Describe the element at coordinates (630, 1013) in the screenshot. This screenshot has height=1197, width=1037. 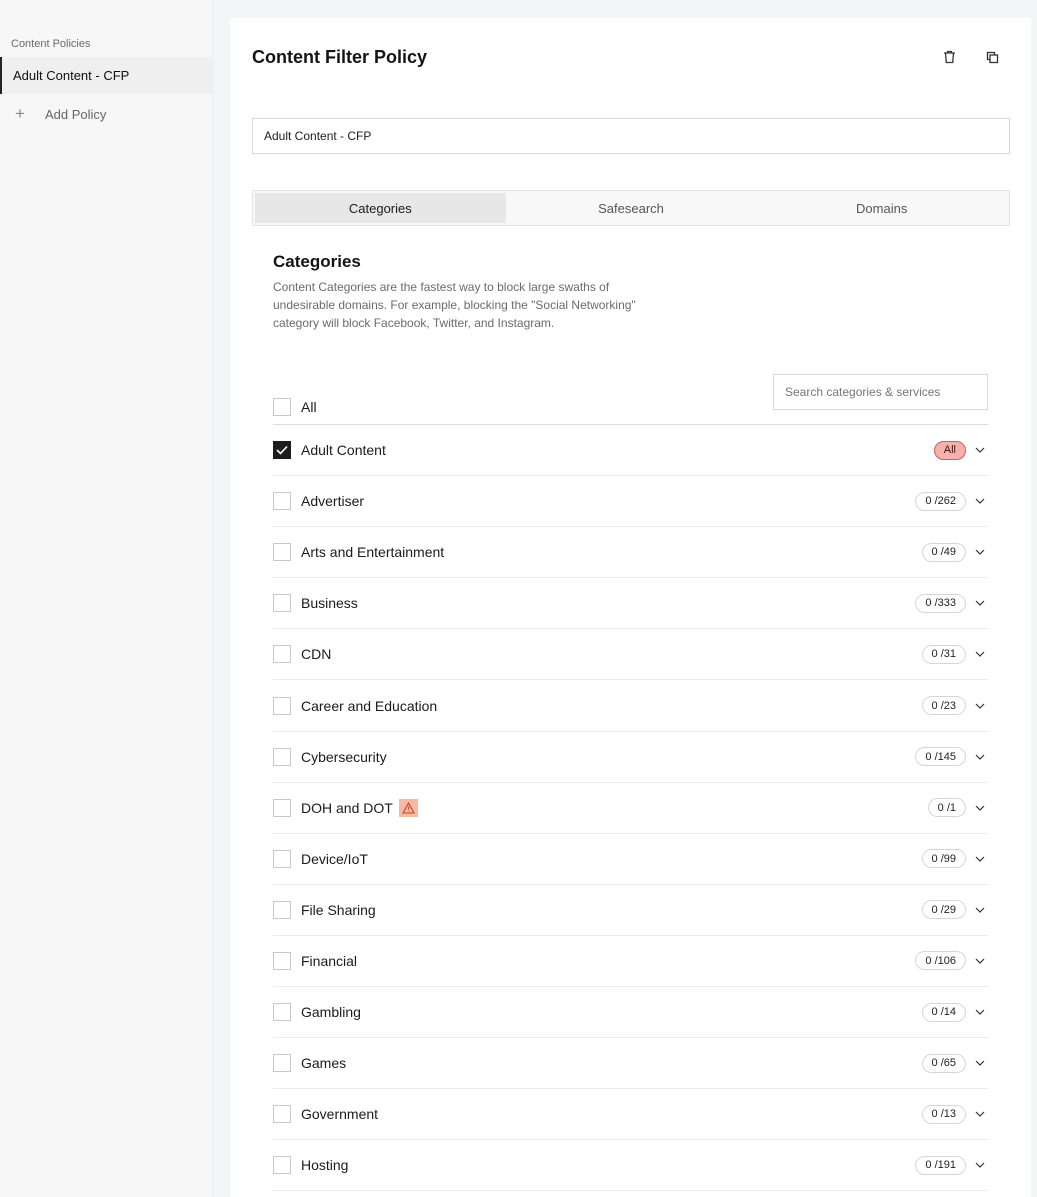
I see `category-row-gambling: Gambling 0 /14` at that location.